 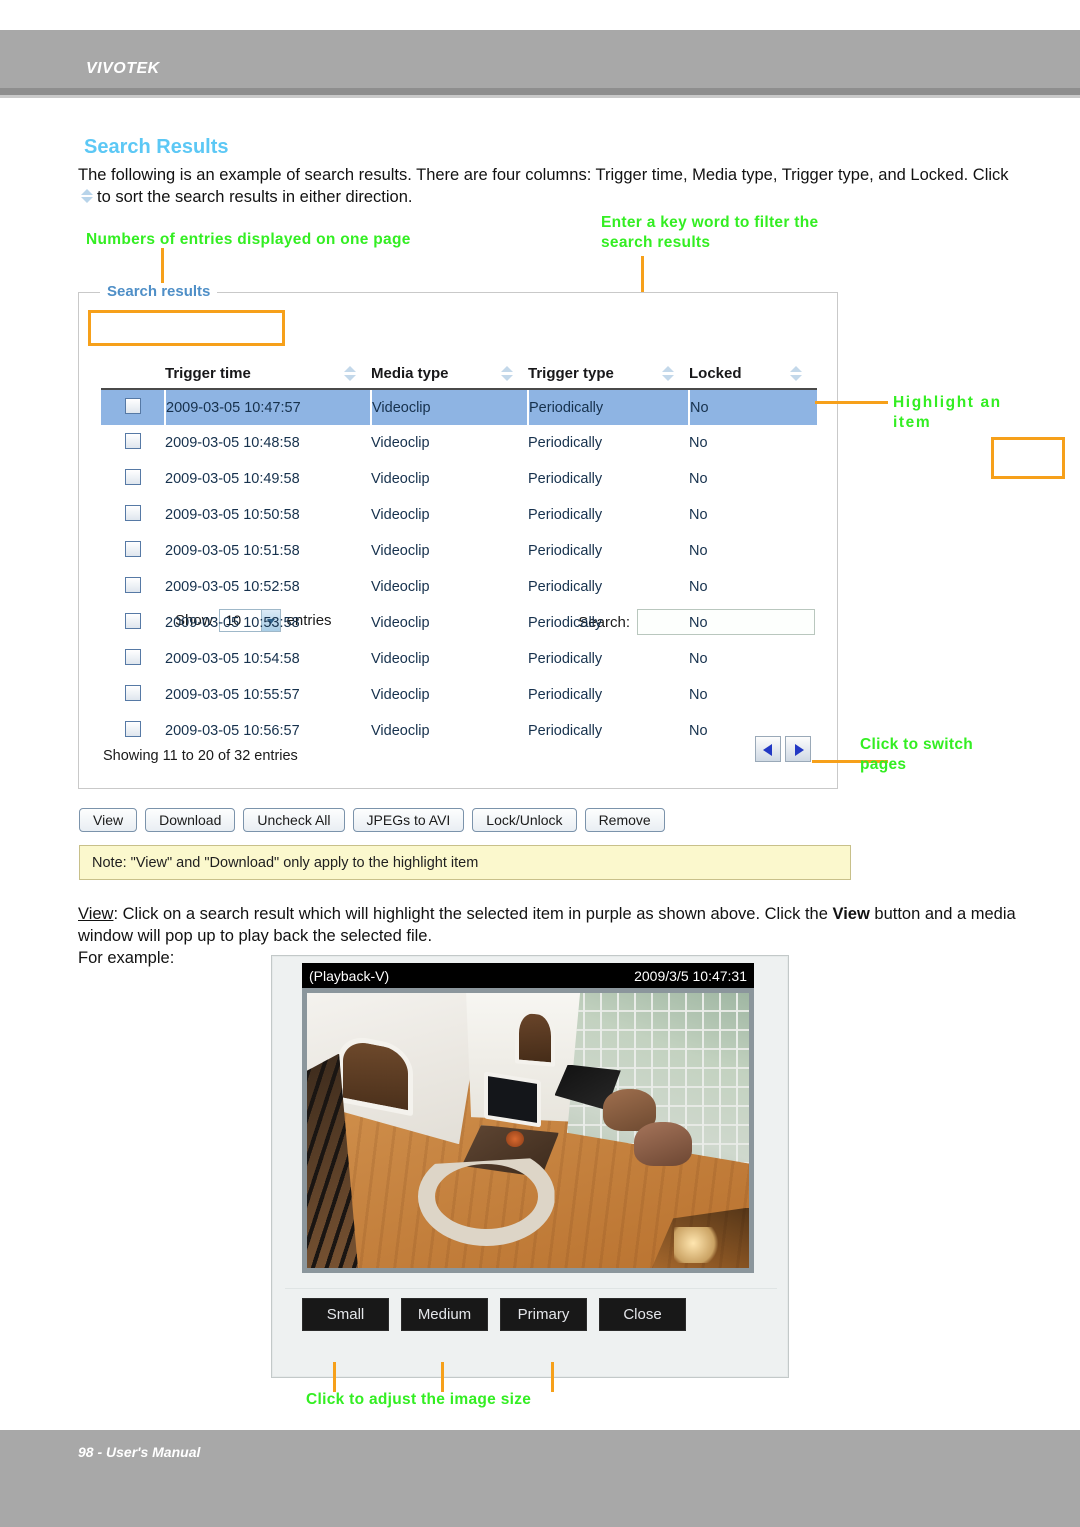 What do you see at coordinates (159, 291) in the screenshot?
I see `panel-legend: Search results` at bounding box center [159, 291].